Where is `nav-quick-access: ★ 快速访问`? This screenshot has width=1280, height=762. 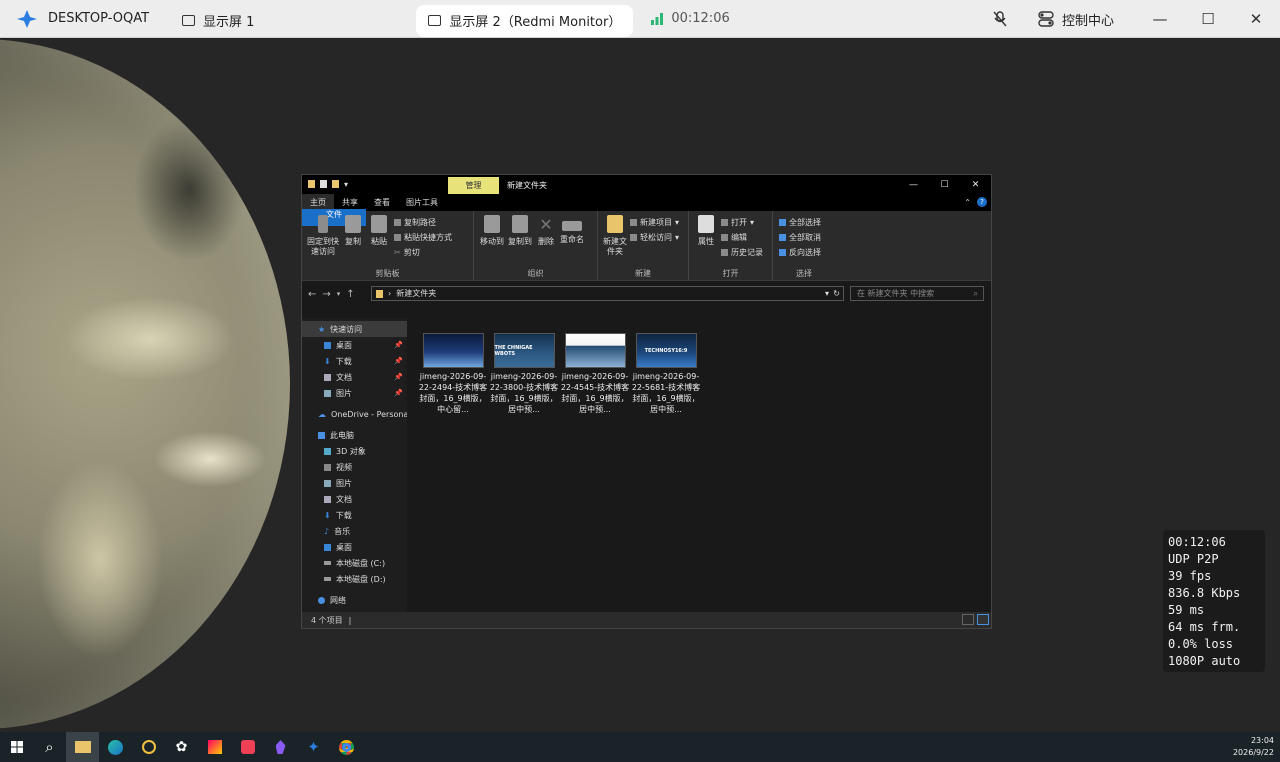
nav-quick-access: ★ 快速访问 is located at coordinates (354, 329).